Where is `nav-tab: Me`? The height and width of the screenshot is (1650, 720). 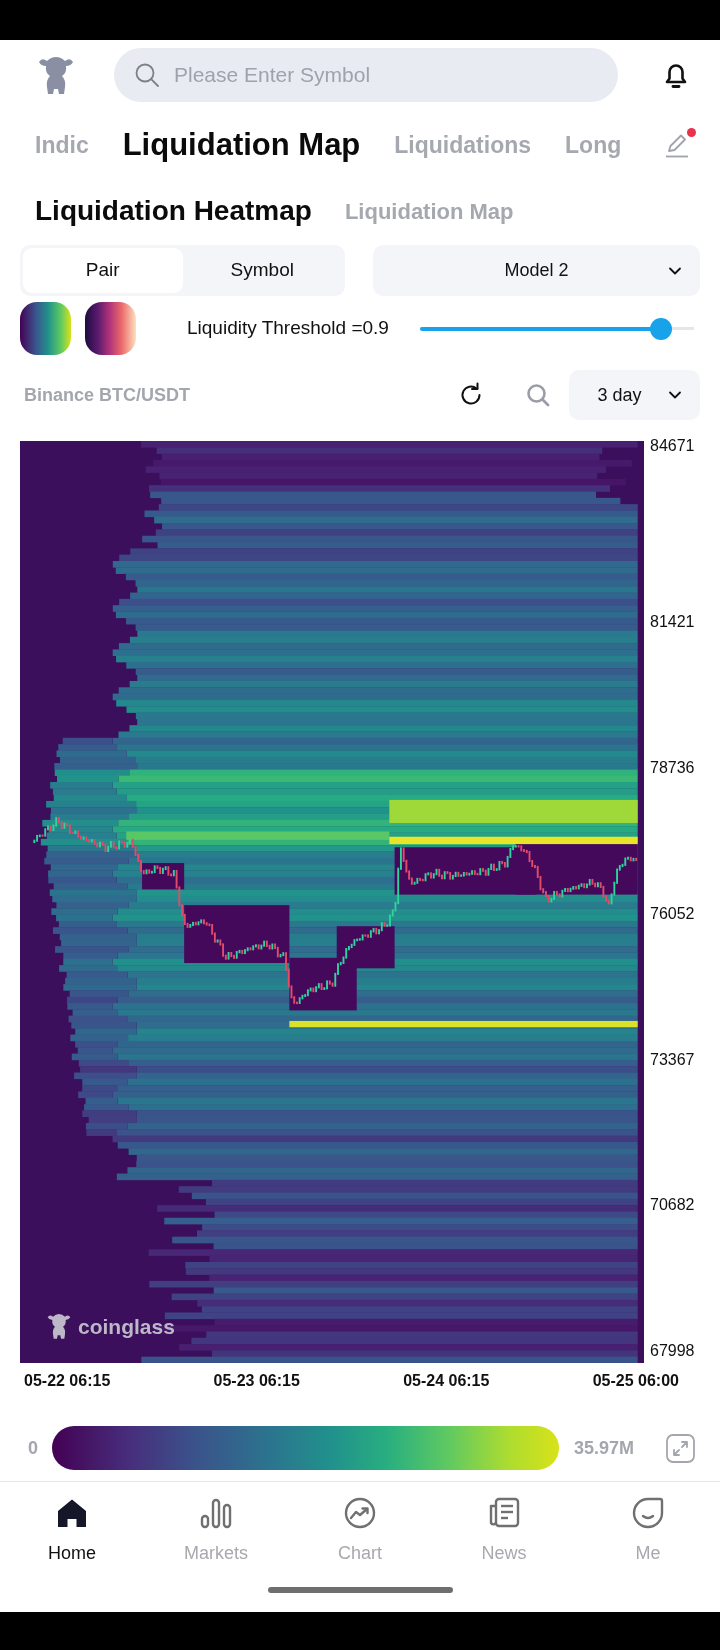
nav-tab: Me is located at coordinates (648, 1526).